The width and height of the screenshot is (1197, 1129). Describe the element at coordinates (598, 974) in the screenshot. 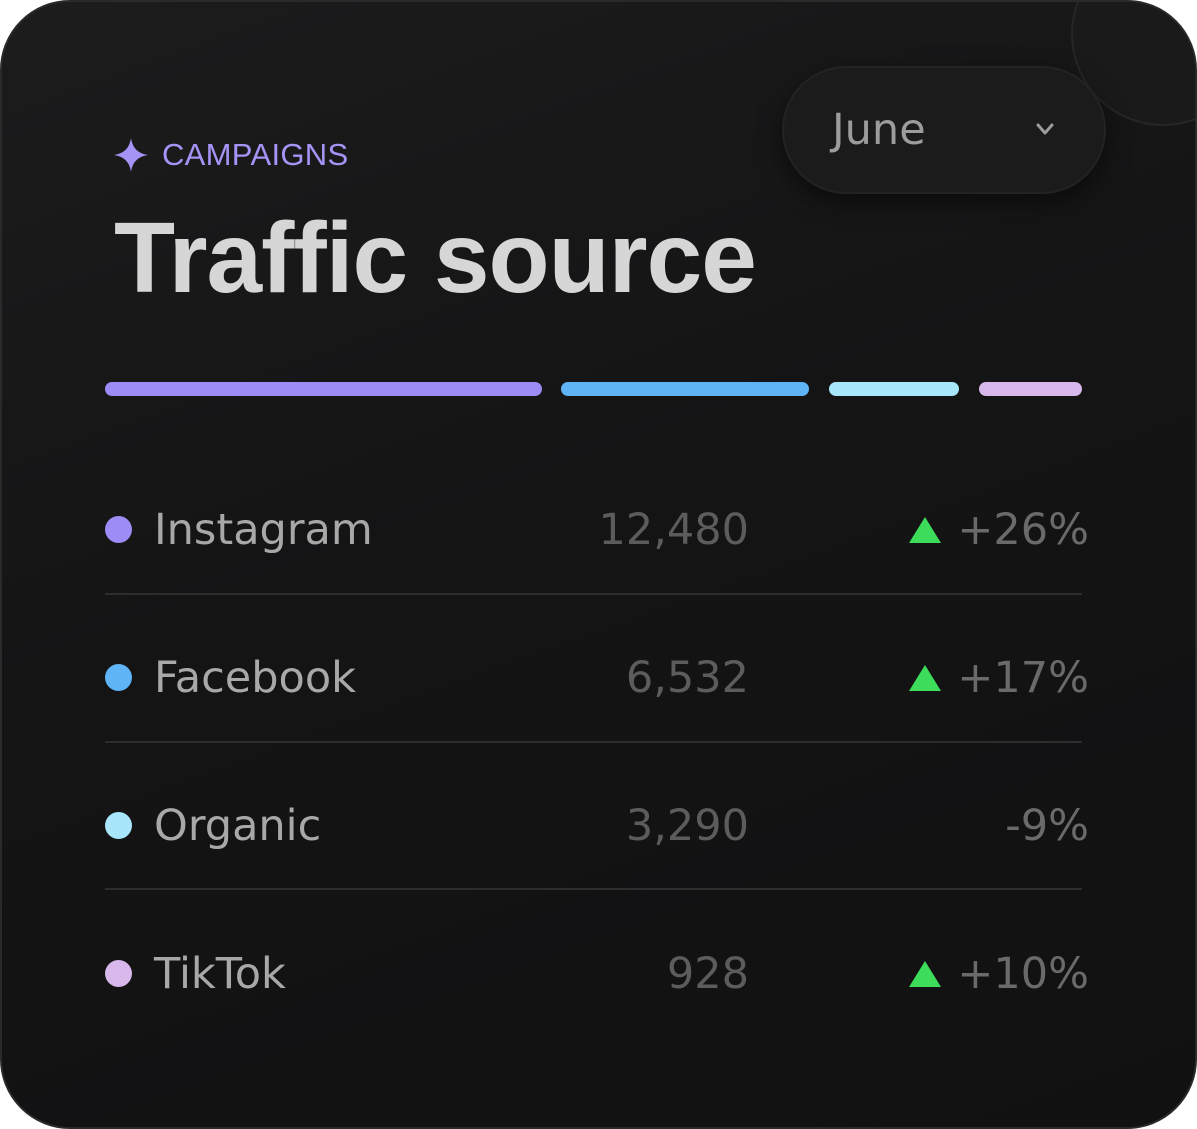

I see `source-row: TikTok 928 +10%` at that location.